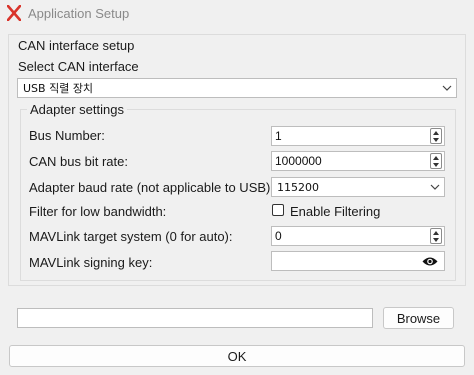  I want to click on mavlink-target-spinbox: 0, so click(358, 236).